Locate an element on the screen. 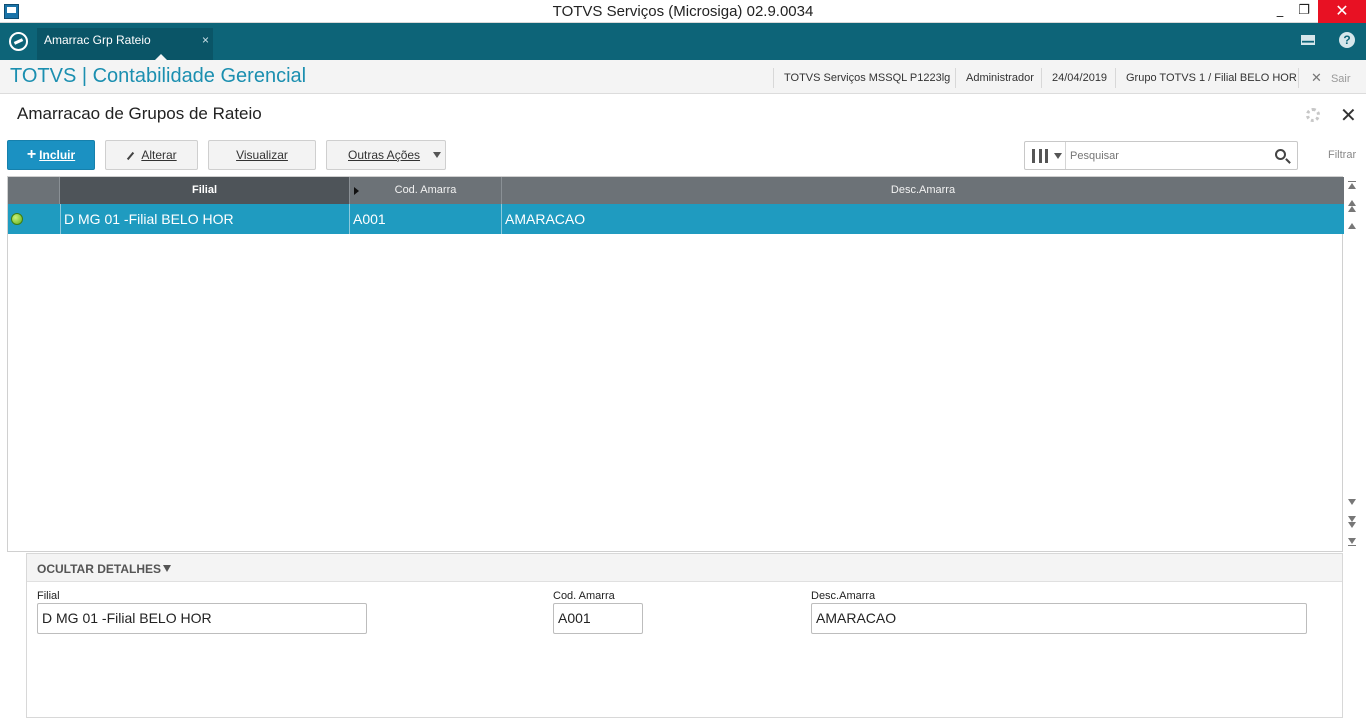 The height and width of the screenshot is (728, 1366). status-cell is located at coordinates (34, 219).